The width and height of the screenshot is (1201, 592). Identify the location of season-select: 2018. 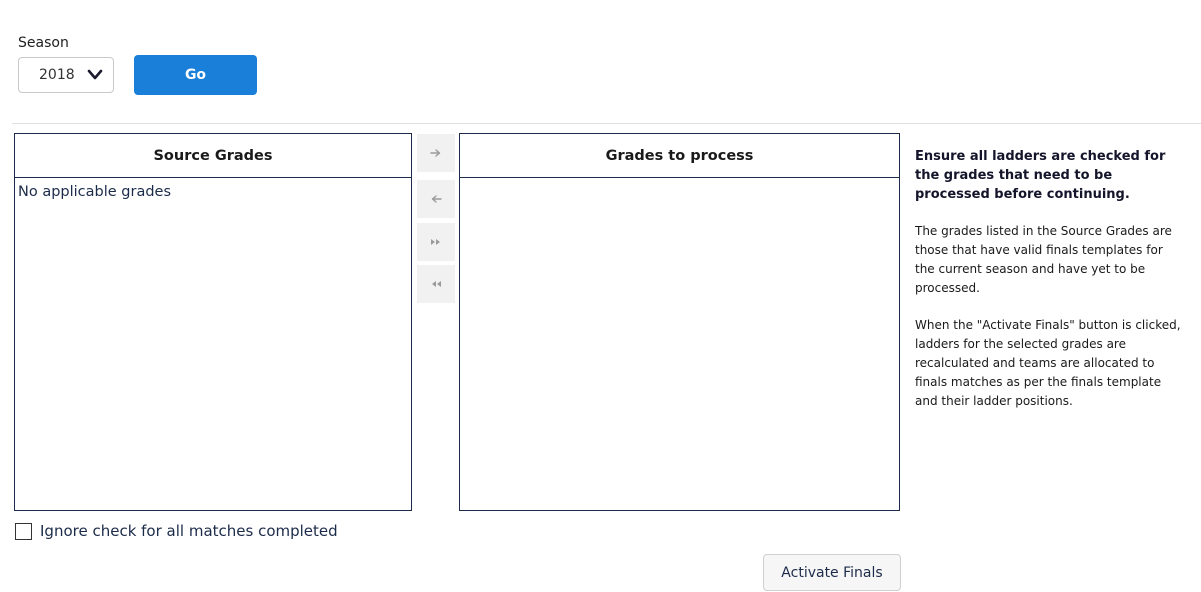
(66, 75).